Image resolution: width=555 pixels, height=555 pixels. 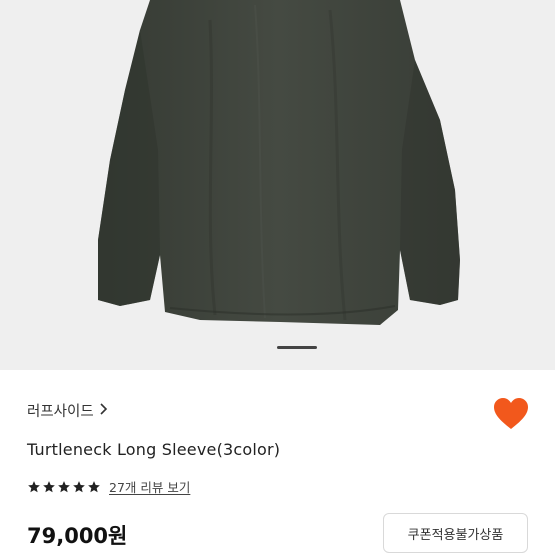 What do you see at coordinates (154, 449) in the screenshot?
I see `product-title: Turtleneck Long Sleeve(3color)` at bounding box center [154, 449].